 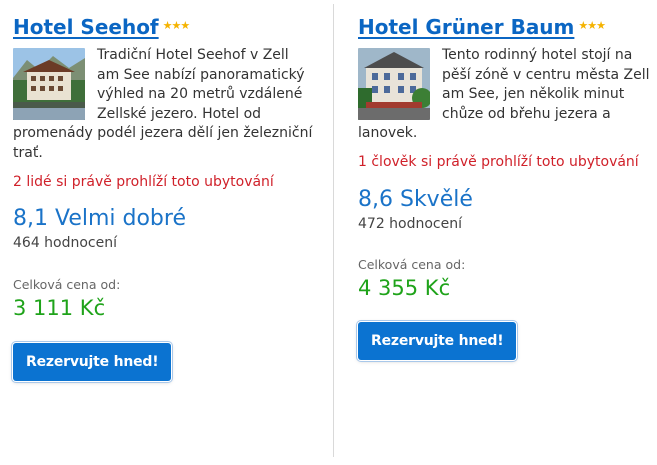 What do you see at coordinates (404, 288) in the screenshot?
I see `price-value: 4 355 Kč` at bounding box center [404, 288].